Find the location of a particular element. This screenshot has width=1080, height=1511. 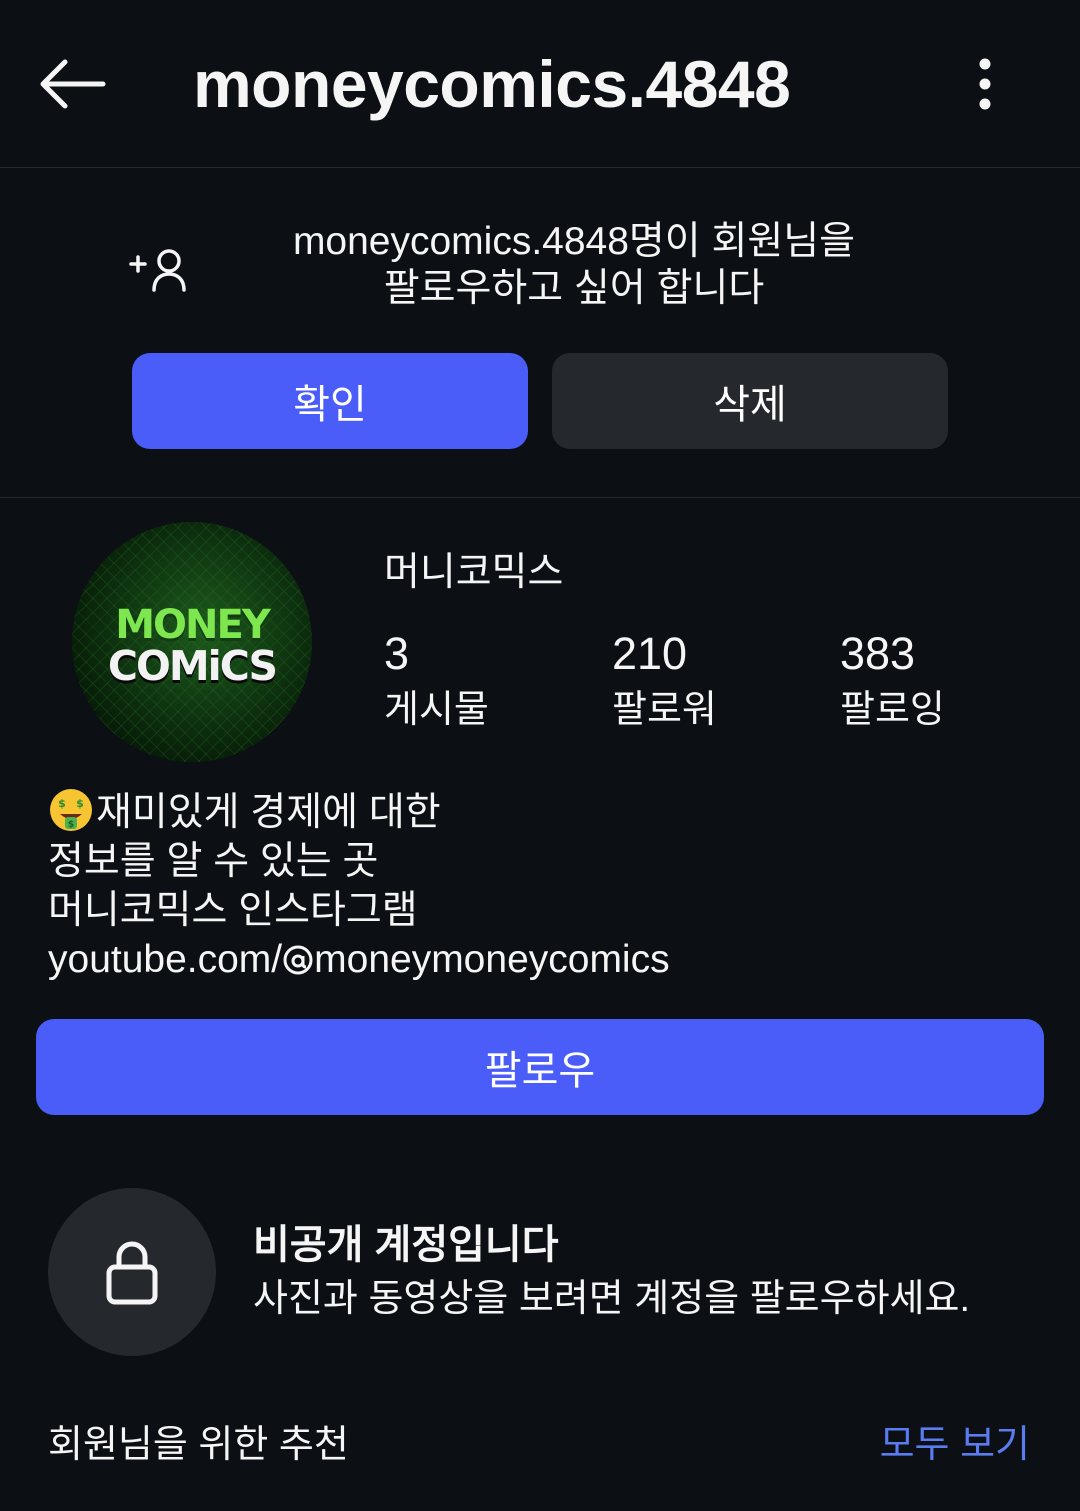

more-vertical-icon is located at coordinates (985, 84).